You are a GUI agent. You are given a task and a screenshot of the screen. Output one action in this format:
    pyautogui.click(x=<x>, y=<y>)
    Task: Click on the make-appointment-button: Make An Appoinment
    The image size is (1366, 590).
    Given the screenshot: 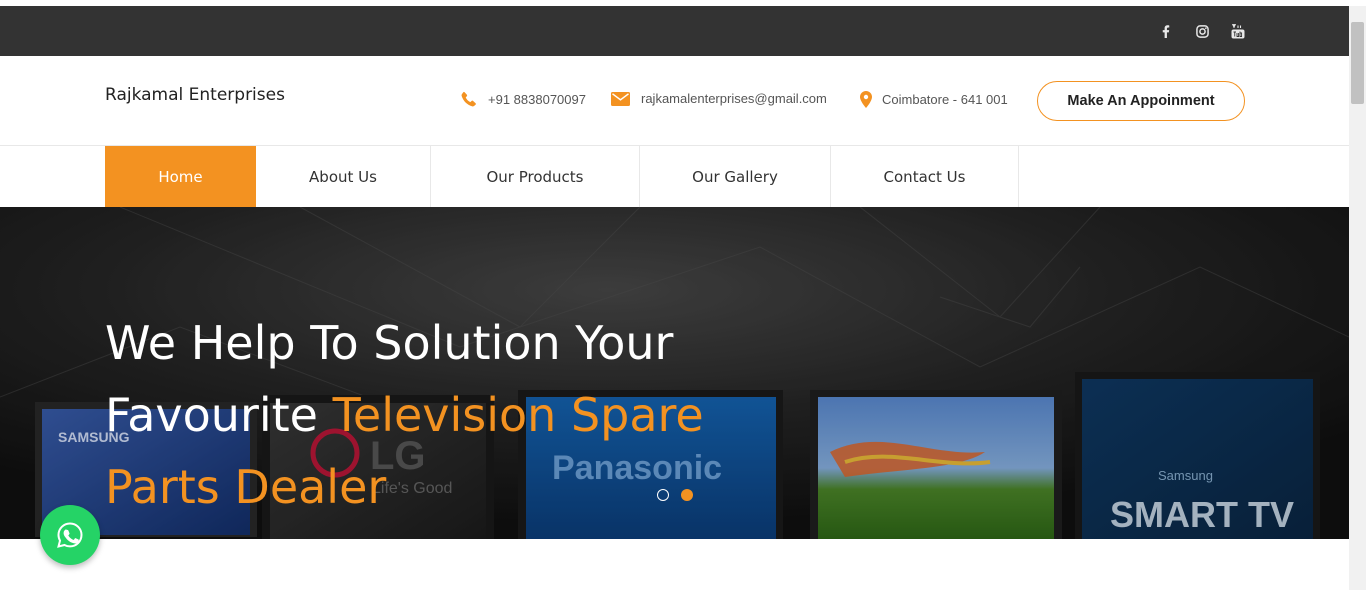 What is the action you would take?
    pyautogui.click(x=1141, y=101)
    